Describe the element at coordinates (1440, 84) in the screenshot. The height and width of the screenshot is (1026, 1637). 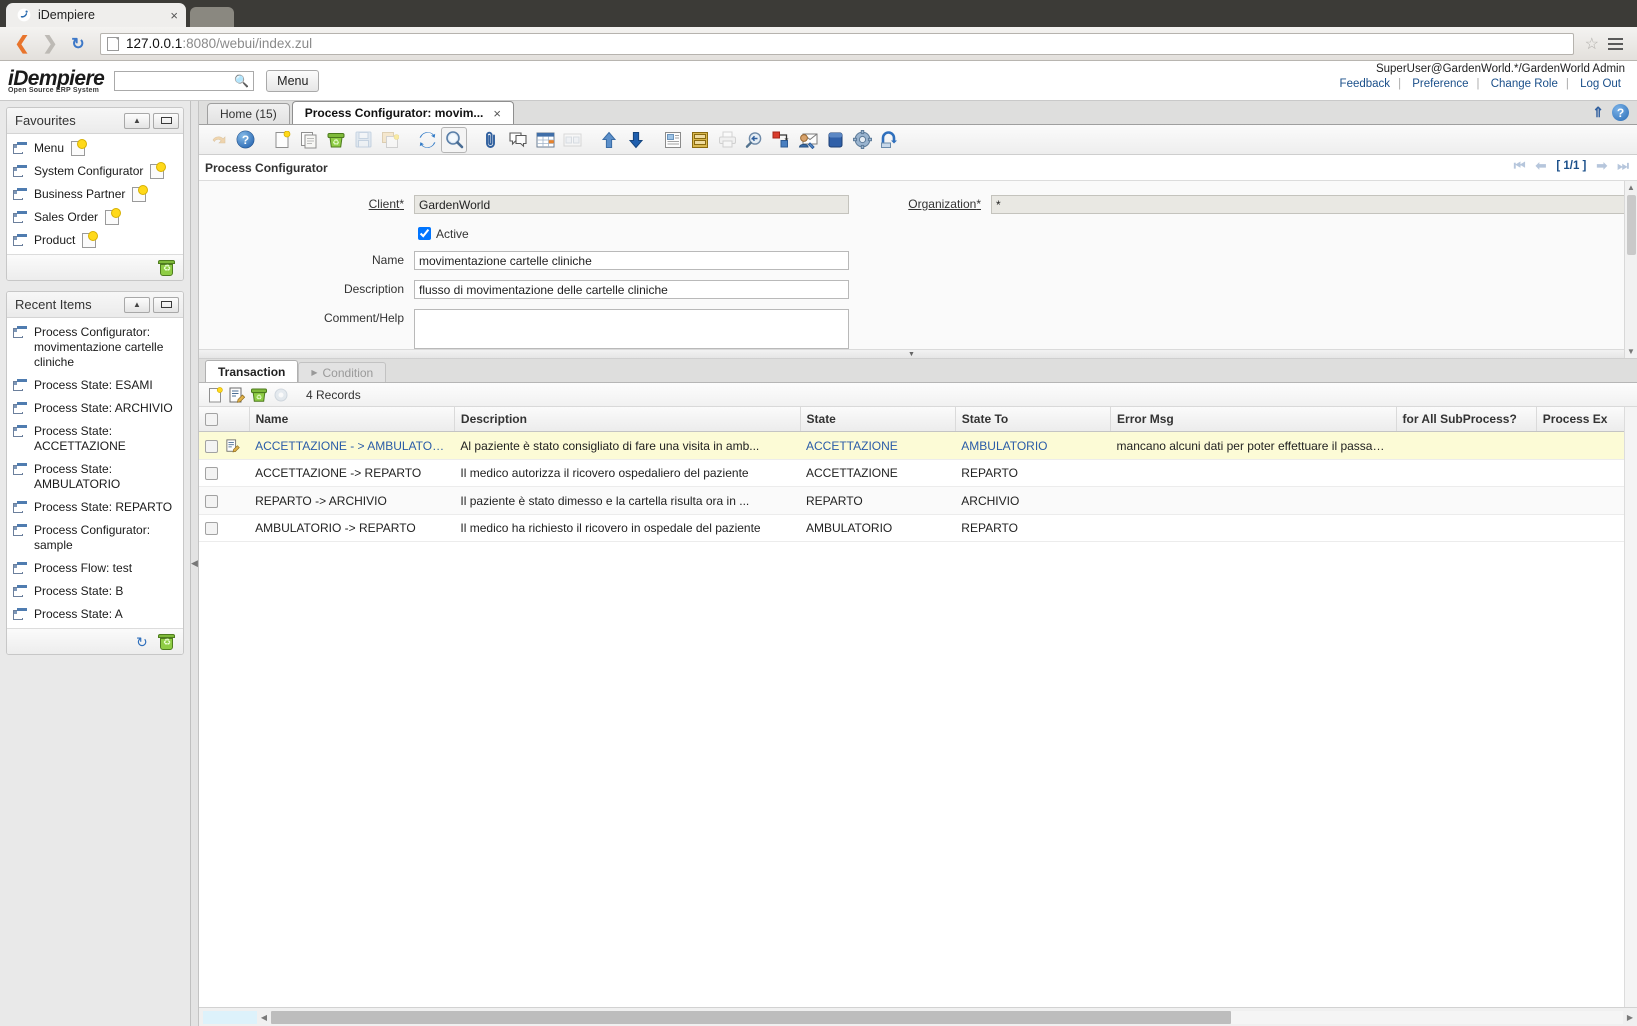
I see `preference-link: Preference` at that location.